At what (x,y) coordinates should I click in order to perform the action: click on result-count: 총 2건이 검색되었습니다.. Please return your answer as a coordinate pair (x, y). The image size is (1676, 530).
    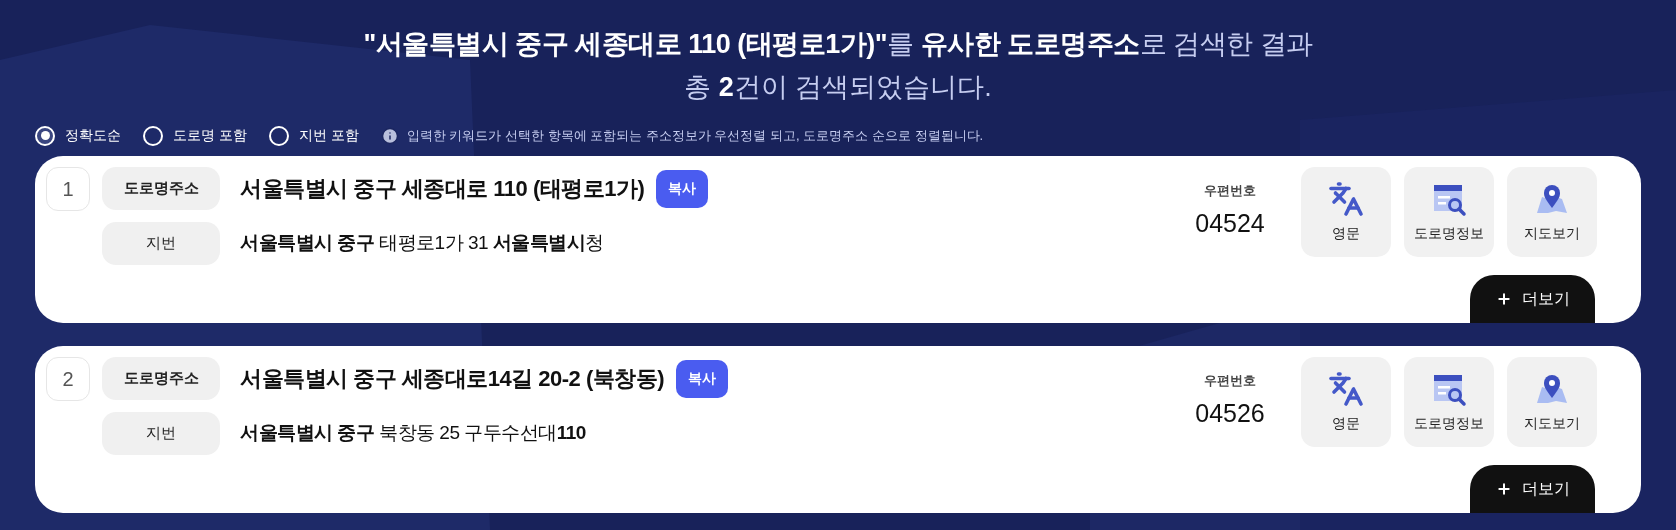
    Looking at the image, I should click on (838, 87).